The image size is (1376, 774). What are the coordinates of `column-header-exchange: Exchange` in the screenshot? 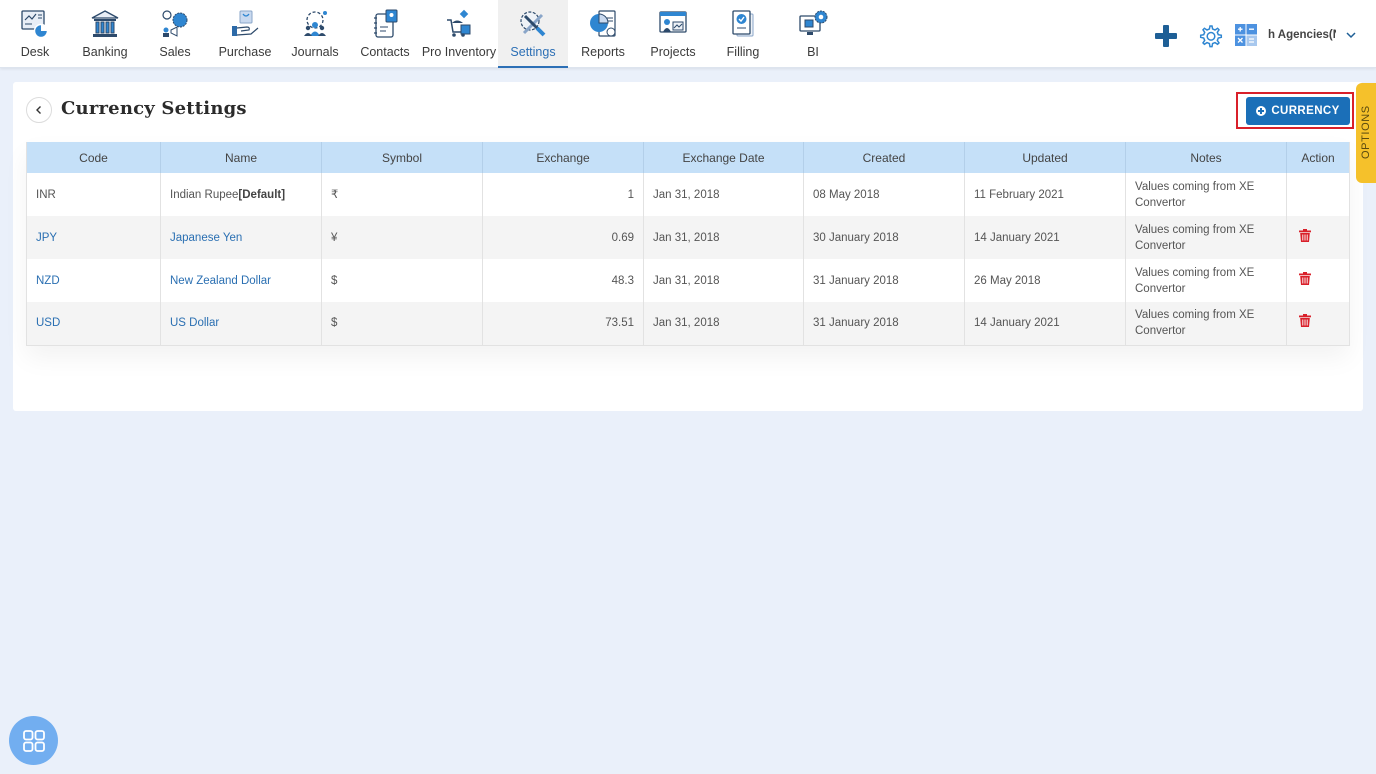 It's located at (563, 157).